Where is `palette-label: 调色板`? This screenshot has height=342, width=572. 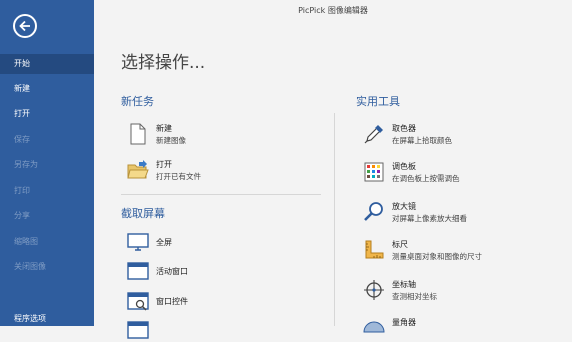 palette-label: 调色板 is located at coordinates (404, 166).